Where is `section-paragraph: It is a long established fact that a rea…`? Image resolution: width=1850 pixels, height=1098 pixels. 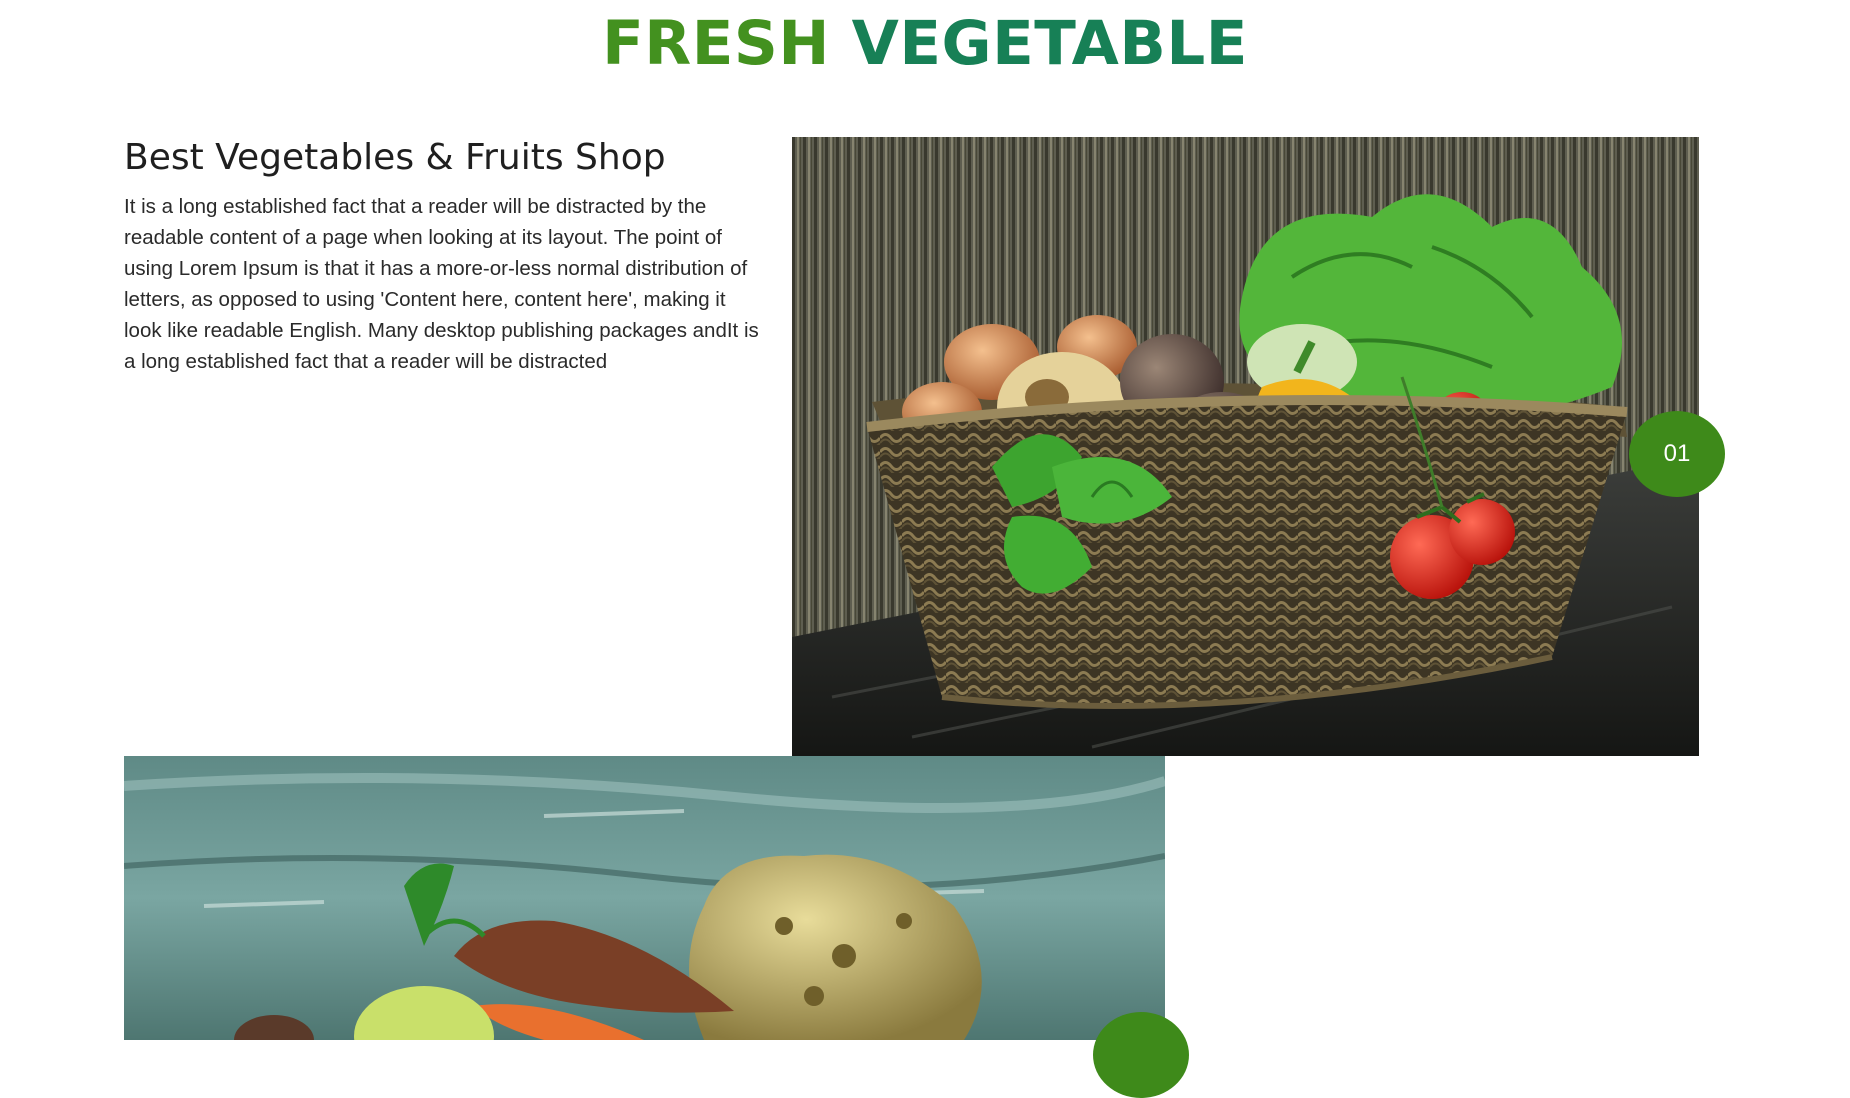
section-paragraph: It is a long established fact that a rea… is located at coordinates (441, 284).